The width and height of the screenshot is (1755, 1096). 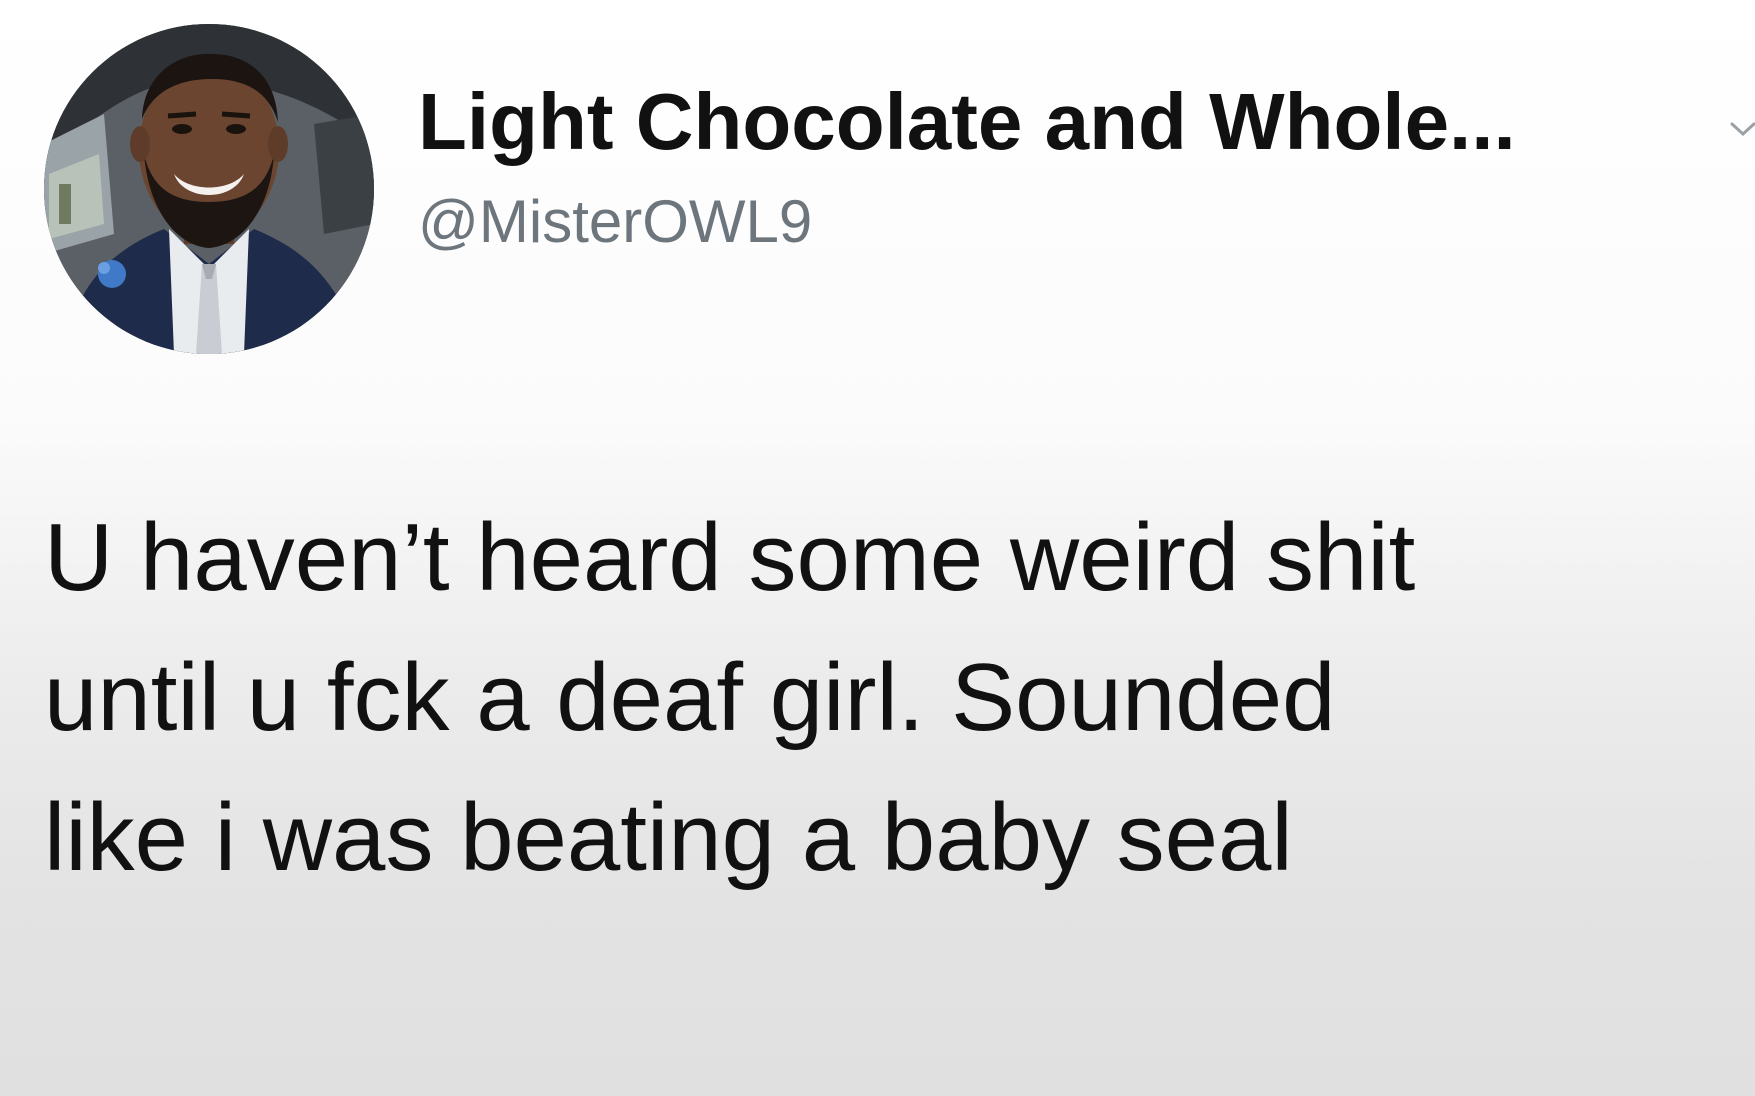 I want to click on author-avatar, so click(x=209, y=189).